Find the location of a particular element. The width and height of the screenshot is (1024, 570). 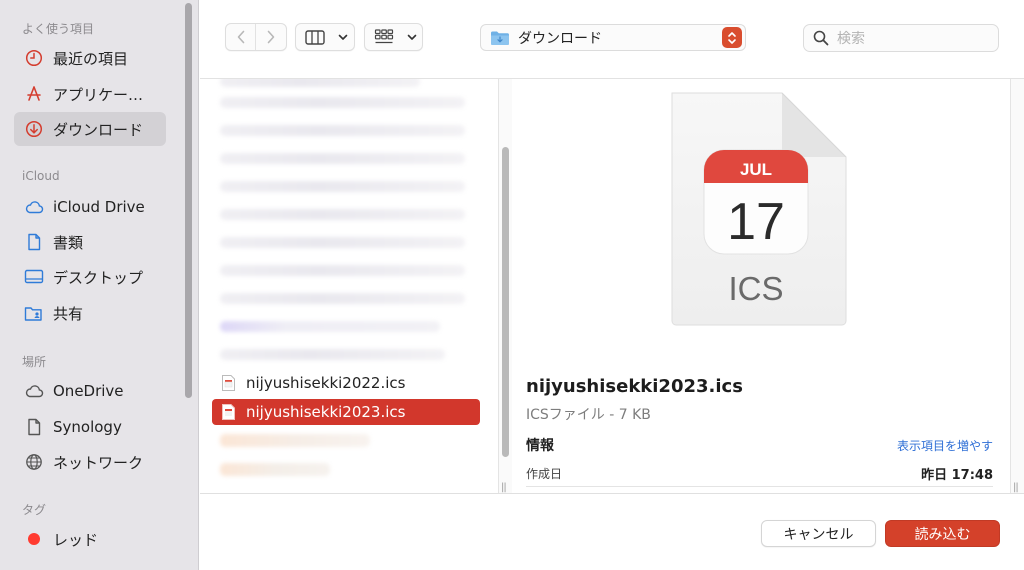

location-popup: ダウンロード is located at coordinates (613, 37).